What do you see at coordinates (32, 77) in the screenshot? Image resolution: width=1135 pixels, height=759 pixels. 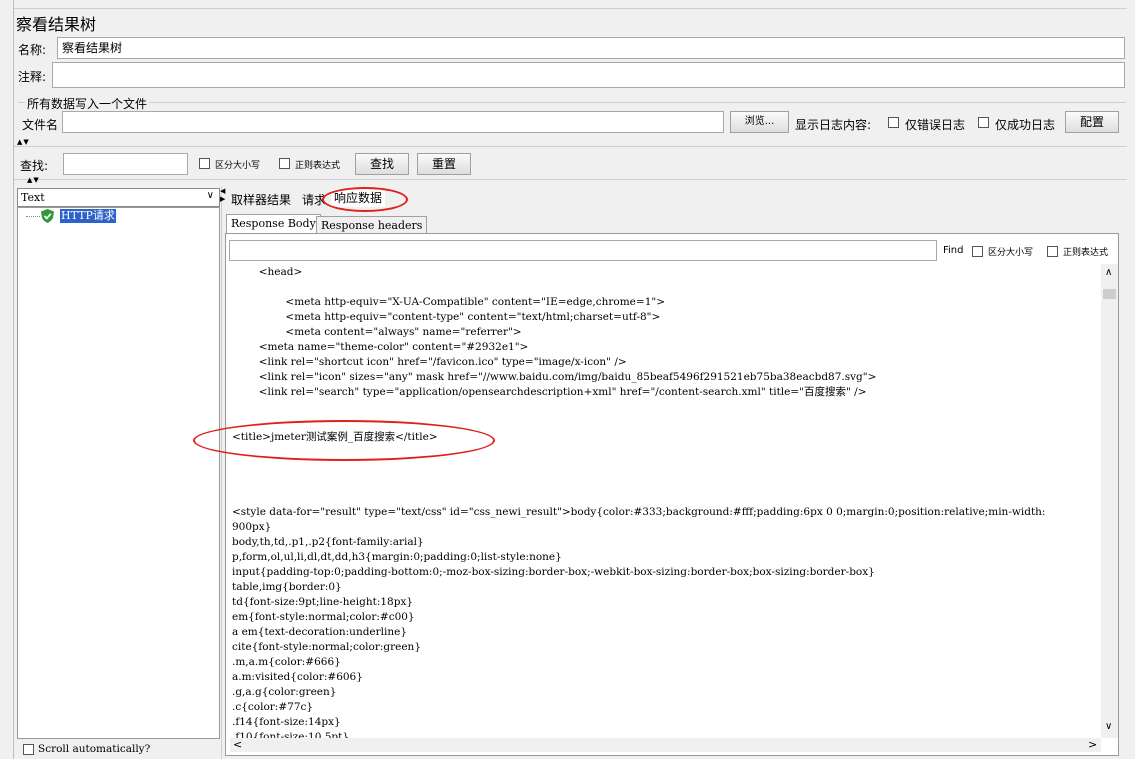 I see `comment-label: 注释:` at bounding box center [32, 77].